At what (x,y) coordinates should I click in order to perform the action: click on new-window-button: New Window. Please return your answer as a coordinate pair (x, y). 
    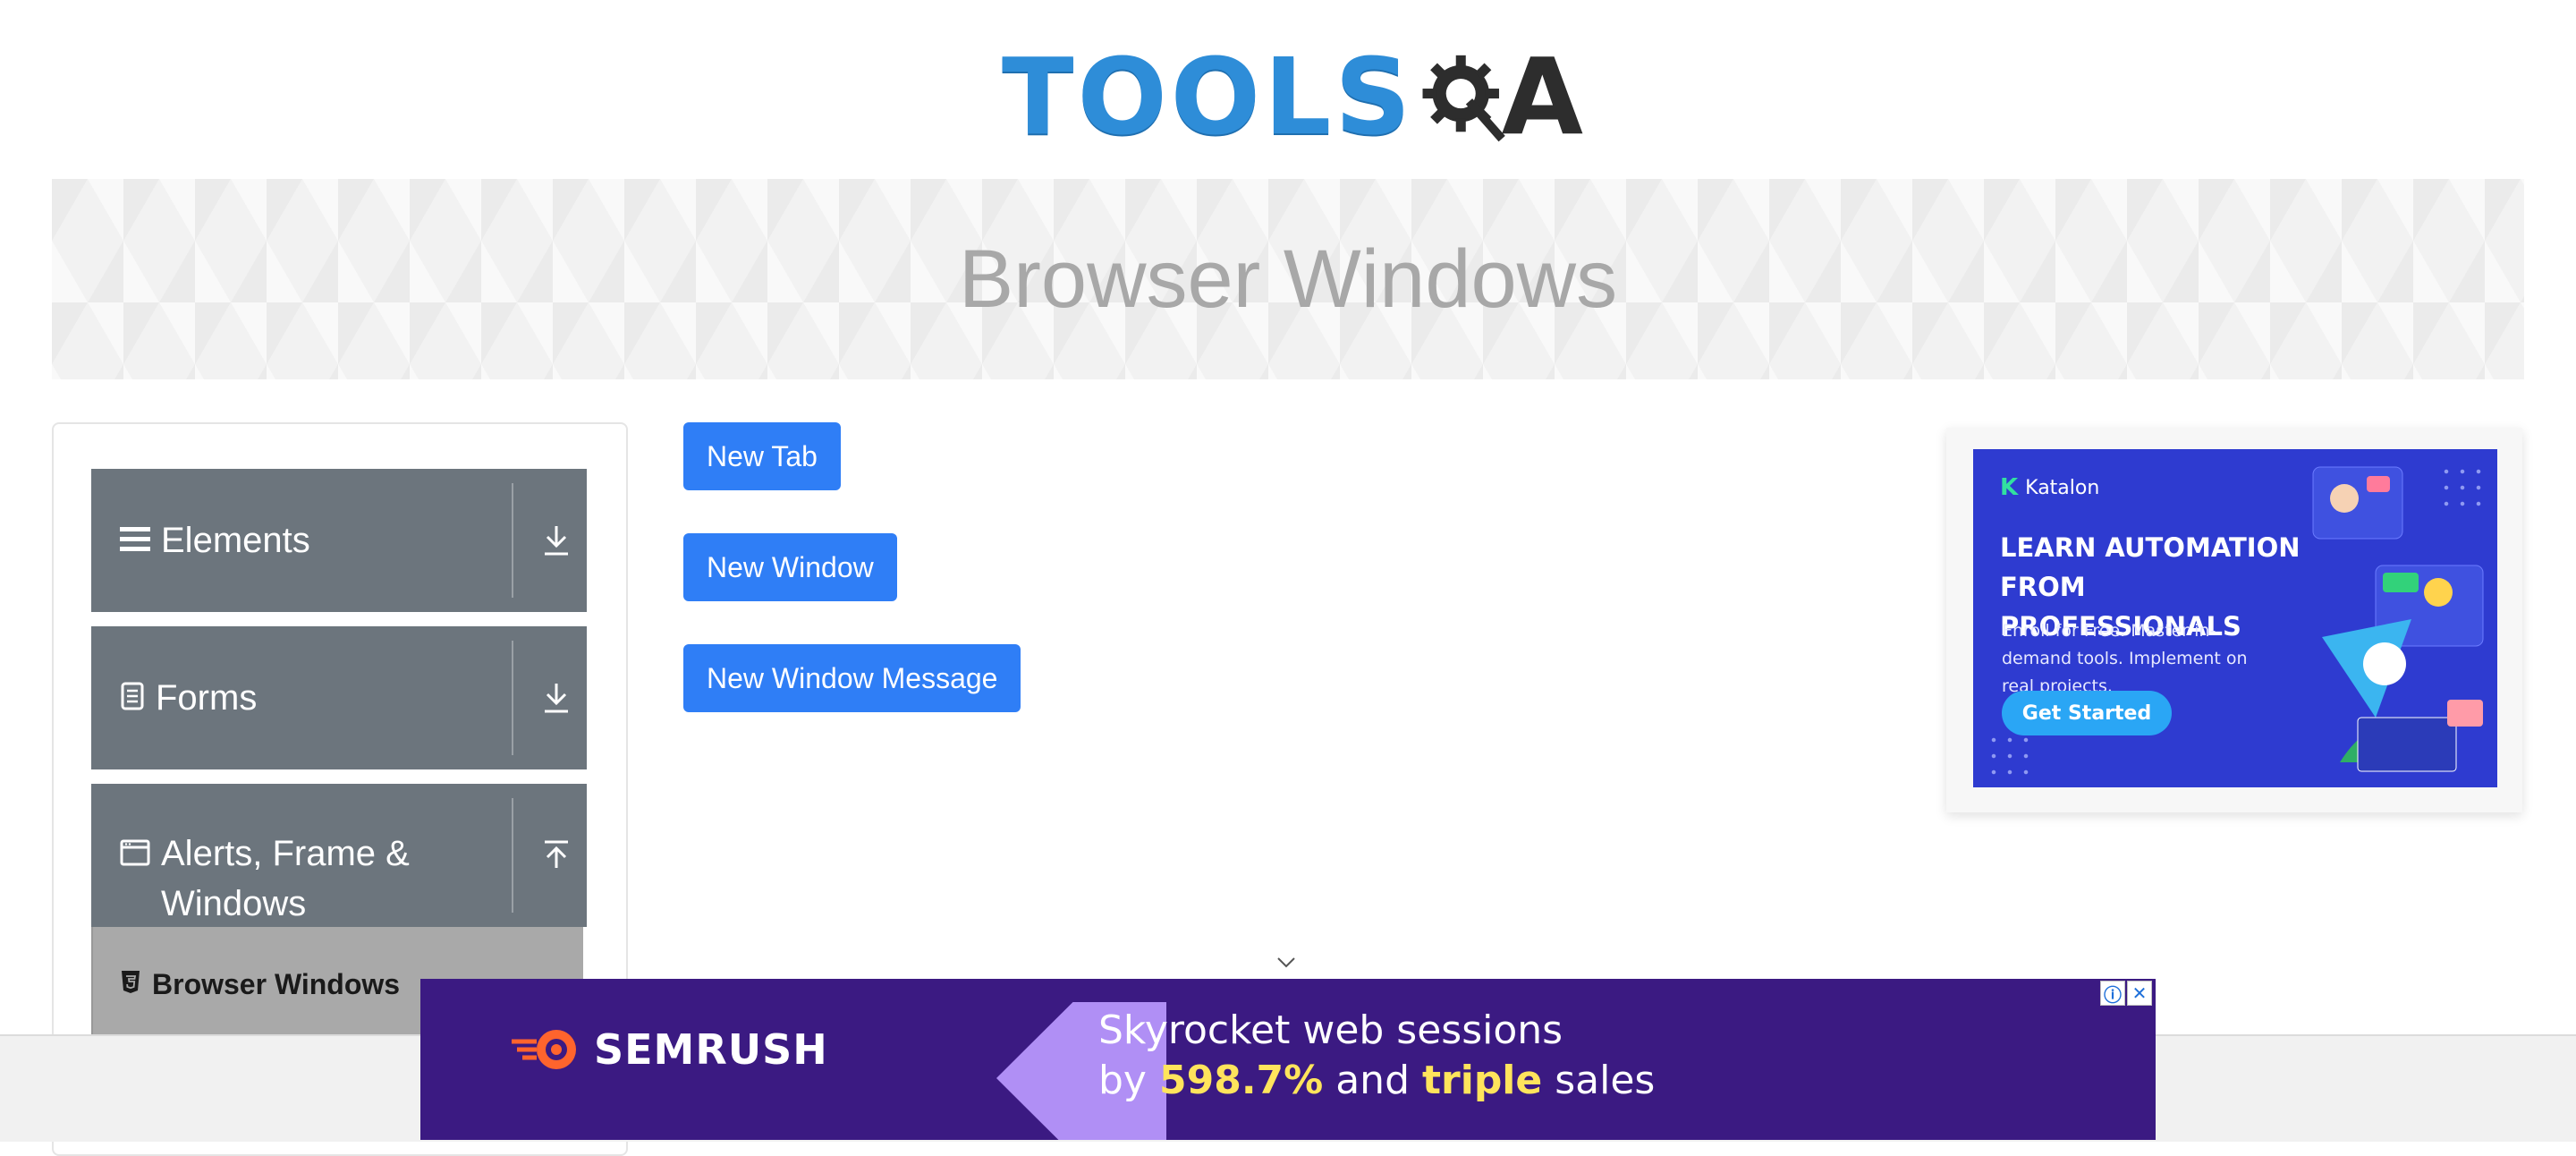
    Looking at the image, I should click on (790, 567).